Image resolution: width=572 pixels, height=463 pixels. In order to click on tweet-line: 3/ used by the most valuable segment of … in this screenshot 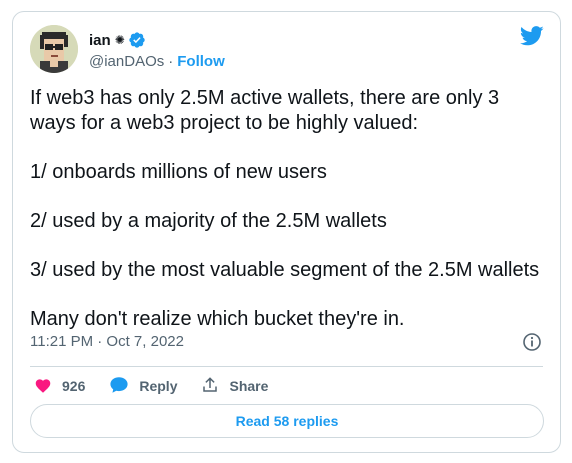, I will do `click(285, 270)`.